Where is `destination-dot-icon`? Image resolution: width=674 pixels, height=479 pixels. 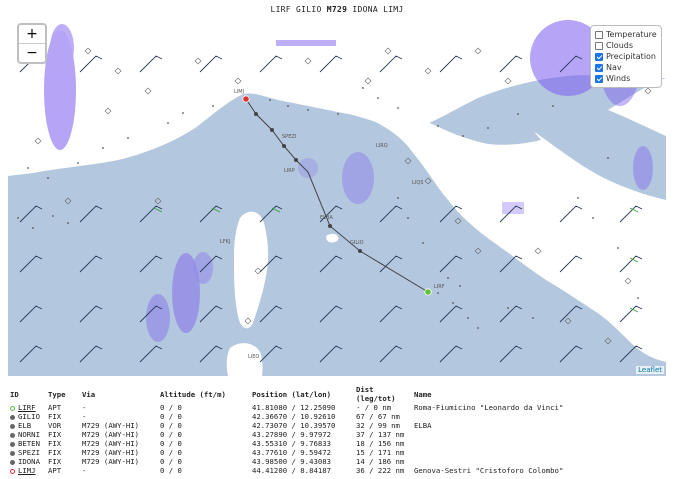
destination-dot-icon is located at coordinates (12, 471).